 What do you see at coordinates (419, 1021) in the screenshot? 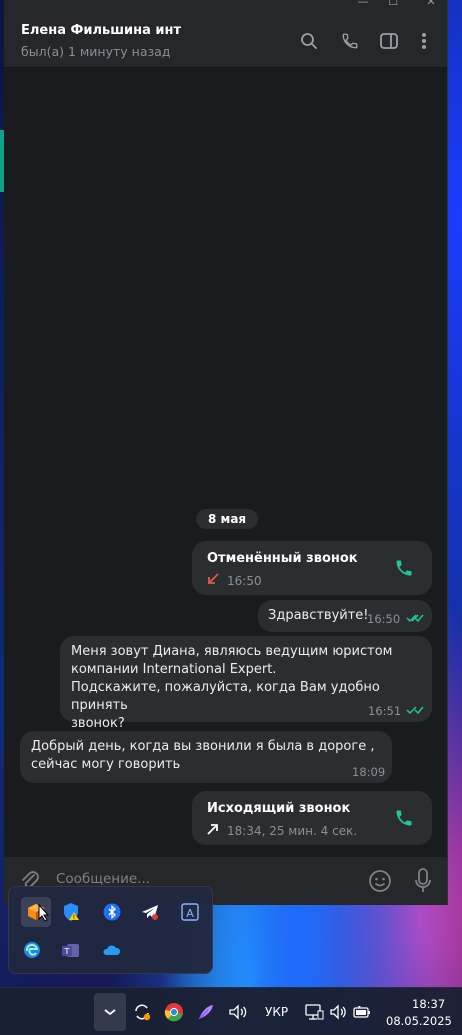
I see `clock-date: 08.05.2025` at bounding box center [419, 1021].